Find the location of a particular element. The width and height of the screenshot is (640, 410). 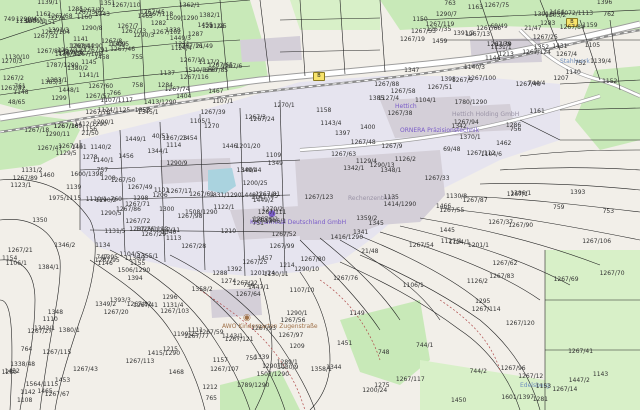

parcel-label: 1160 is located at coordinates (84, 17).